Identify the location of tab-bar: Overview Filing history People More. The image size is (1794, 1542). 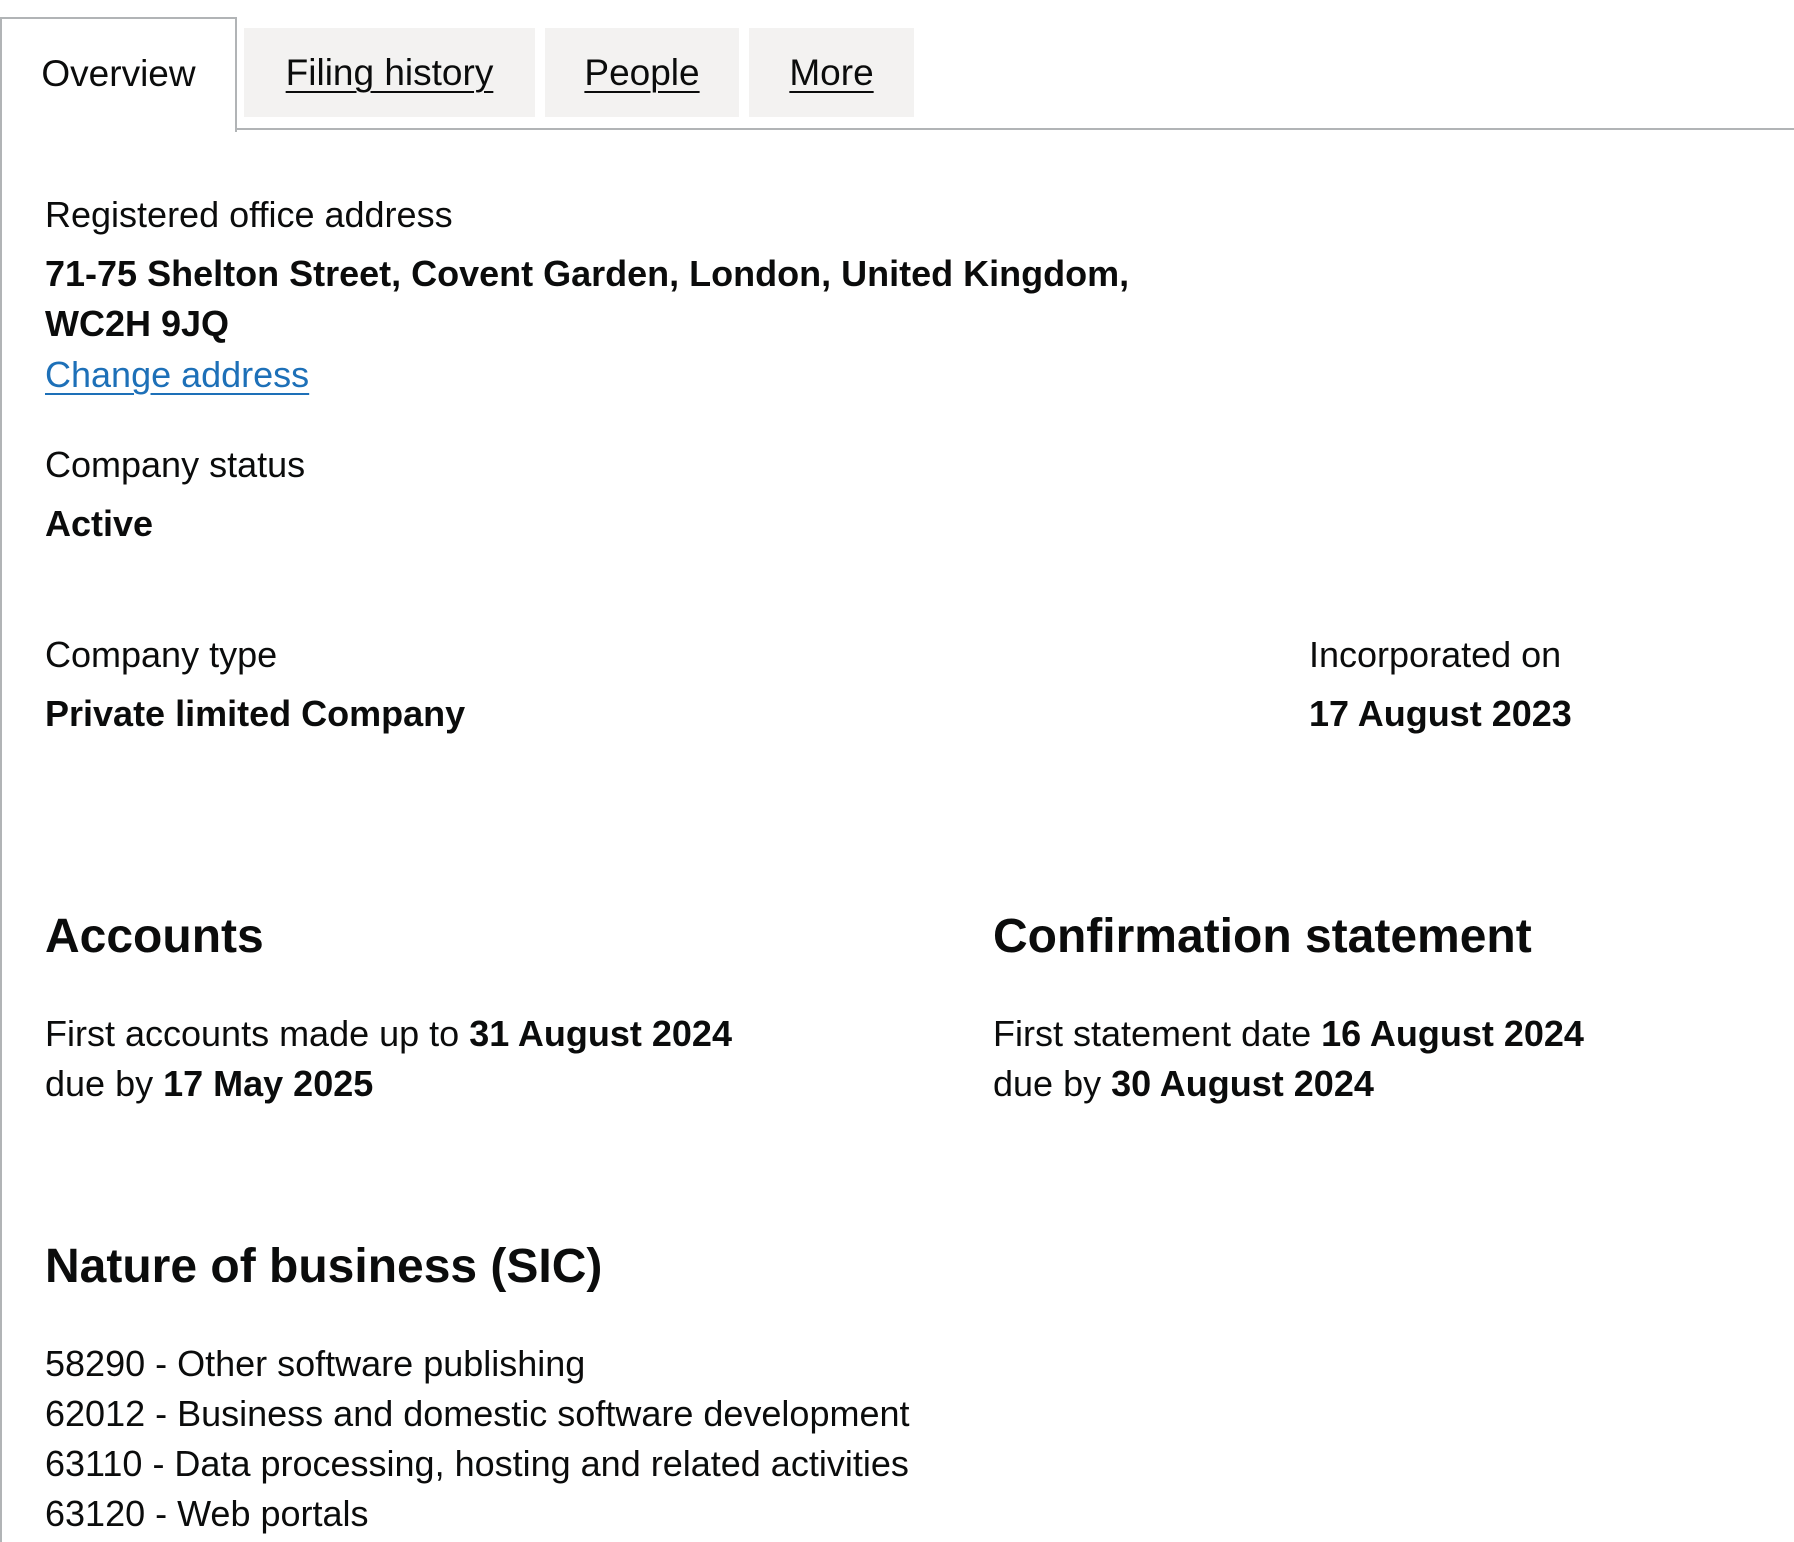
(897, 66).